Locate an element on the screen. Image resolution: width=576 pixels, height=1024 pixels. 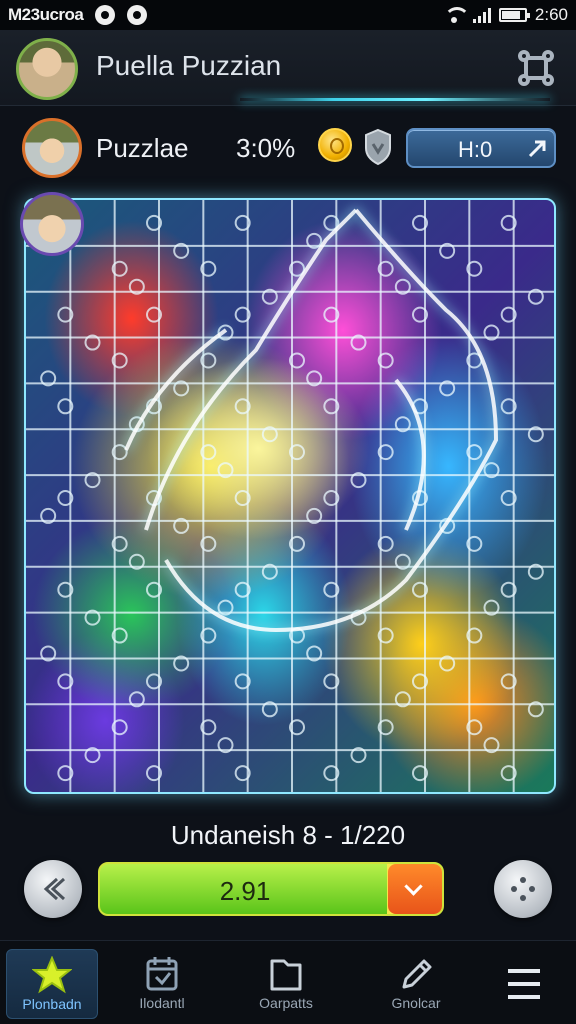
nav-item-folder: Oarpatts is located at coordinates (286, 984).